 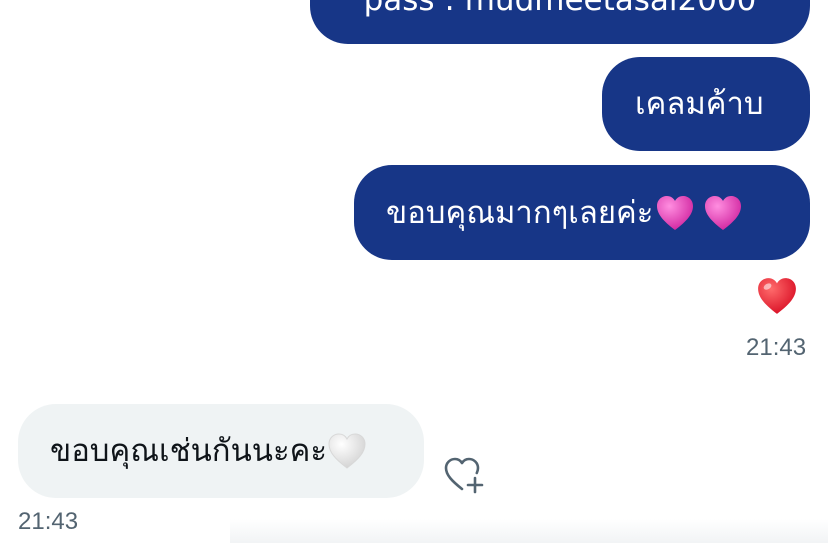 What do you see at coordinates (560, 22) in the screenshot?
I see `sent-message-bubble: pass : mudmeetasai2000` at bounding box center [560, 22].